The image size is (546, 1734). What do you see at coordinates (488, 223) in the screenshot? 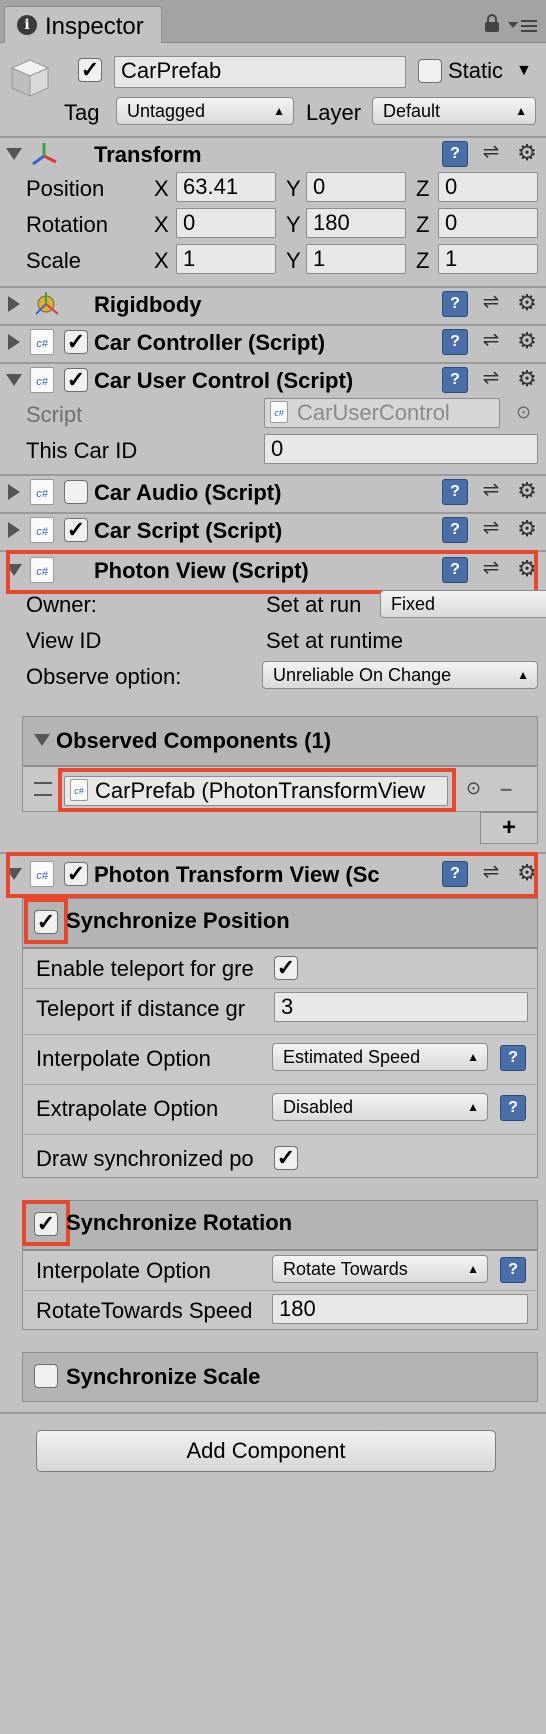
I see `rotation-z-input: 0` at bounding box center [488, 223].